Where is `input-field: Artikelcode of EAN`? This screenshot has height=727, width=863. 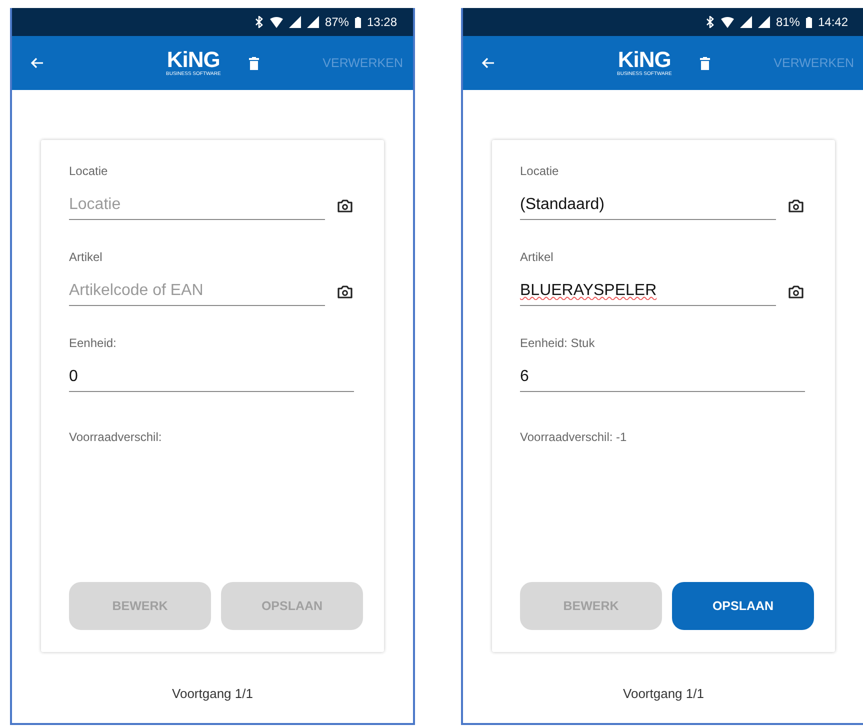
input-field: Artikelcode of EAN is located at coordinates (197, 292).